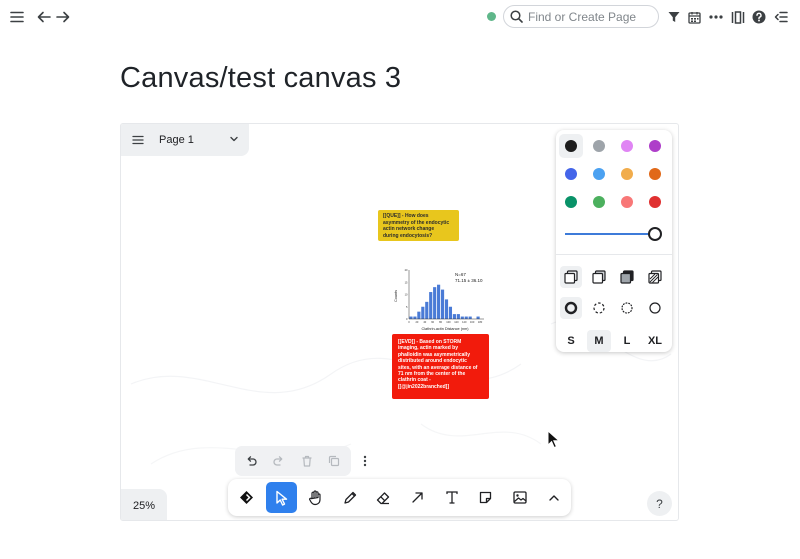 The image size is (800, 559). What do you see at coordinates (571, 277) in the screenshot?
I see `fill-none-icon` at bounding box center [571, 277].